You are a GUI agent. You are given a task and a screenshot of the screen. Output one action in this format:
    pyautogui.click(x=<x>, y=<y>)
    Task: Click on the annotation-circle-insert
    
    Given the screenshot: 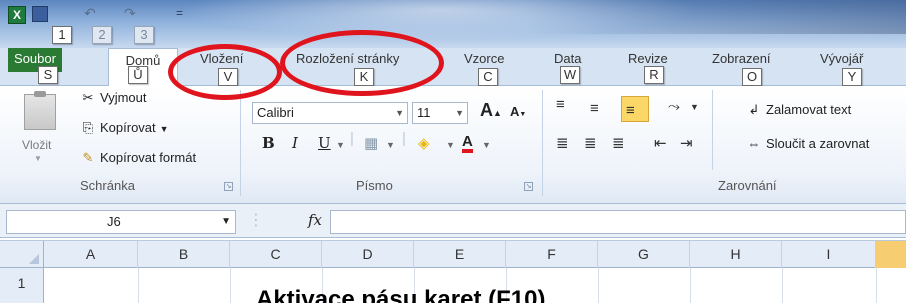 What is the action you would take?
    pyautogui.click(x=225, y=72)
    